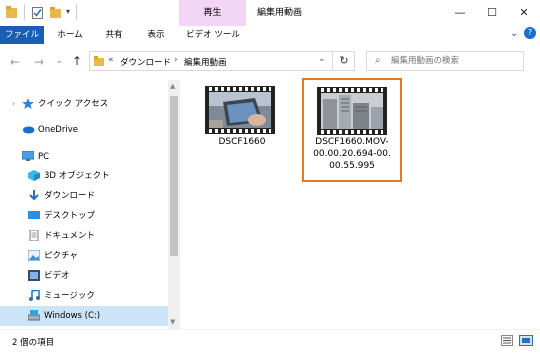 The image size is (540, 353). Describe the element at coordinates (242, 142) in the screenshot. I see `file-name: DSCF1660` at that location.